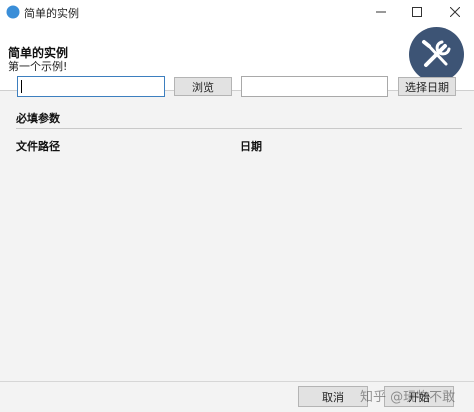 The height and width of the screenshot is (412, 474). I want to click on text-caret, so click(21, 86).